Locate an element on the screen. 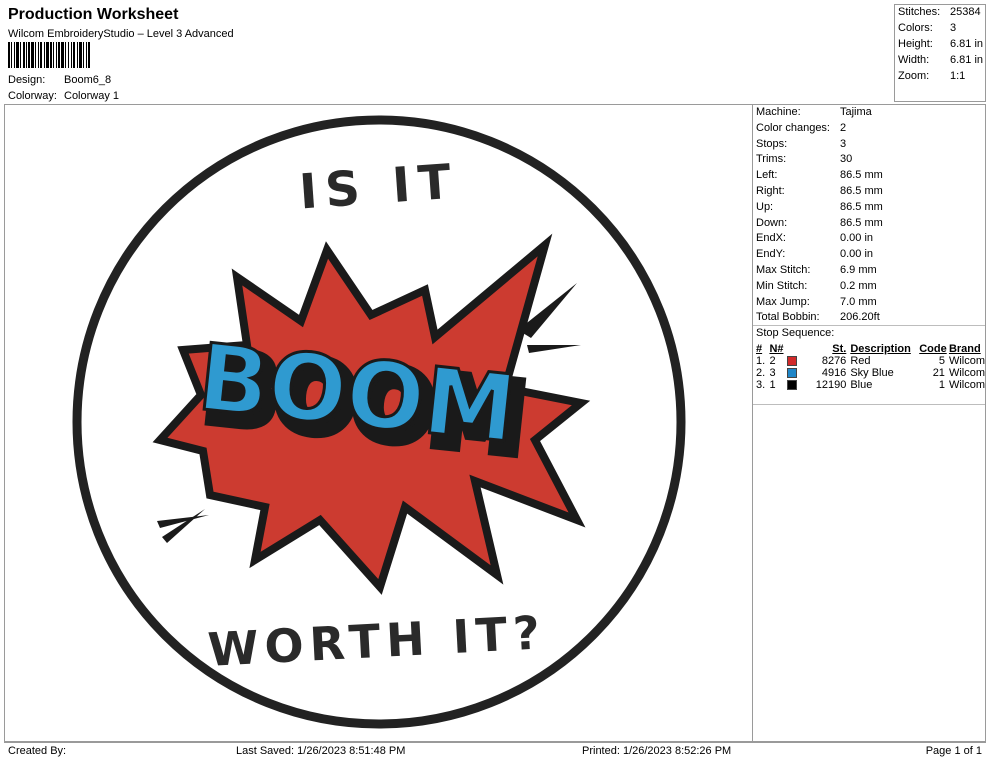 The image size is (990, 762). stop-num: 1. is located at coordinates (761, 361).